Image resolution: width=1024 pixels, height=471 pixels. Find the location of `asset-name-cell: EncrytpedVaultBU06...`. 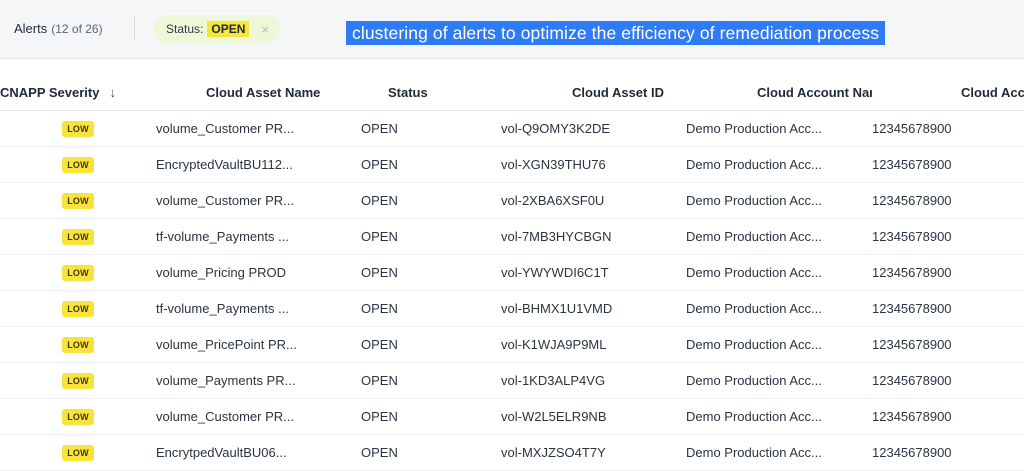

asset-name-cell: EncrytpedVaultBU06... is located at coordinates (258, 452).